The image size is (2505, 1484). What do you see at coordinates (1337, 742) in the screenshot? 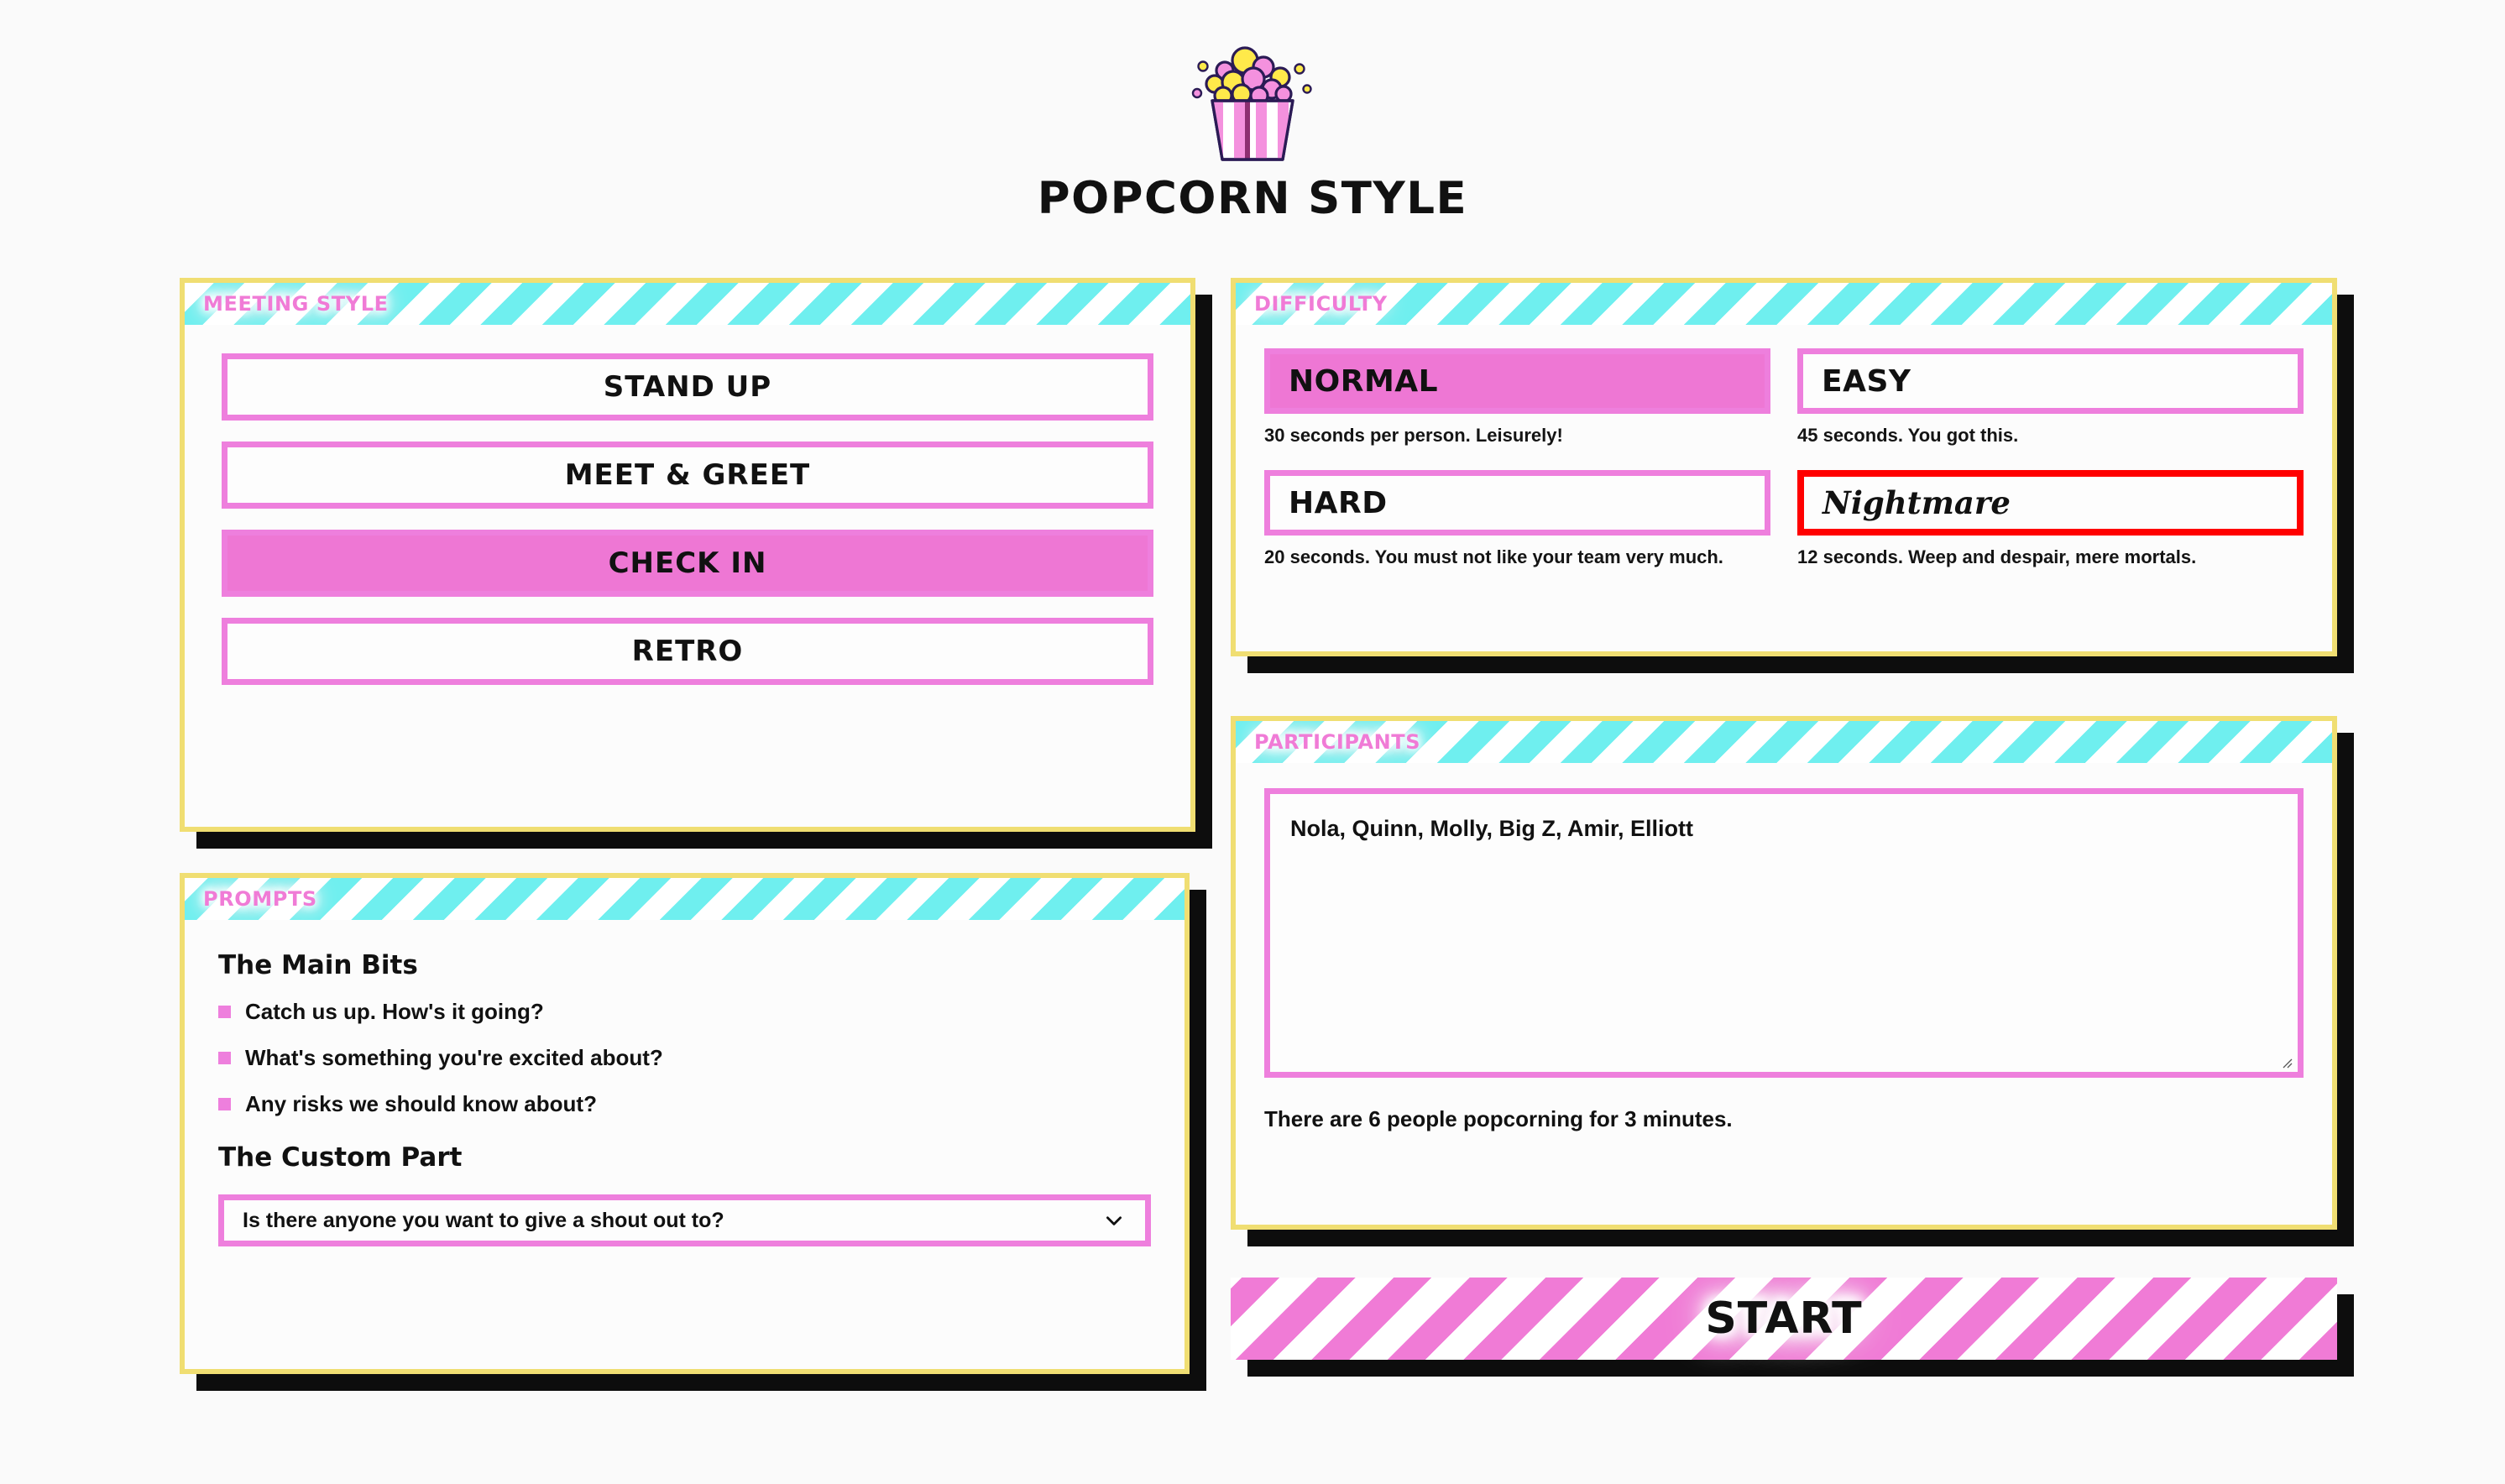
I see `participants-panel-title: PARTICIPANTS` at bounding box center [1337, 742].